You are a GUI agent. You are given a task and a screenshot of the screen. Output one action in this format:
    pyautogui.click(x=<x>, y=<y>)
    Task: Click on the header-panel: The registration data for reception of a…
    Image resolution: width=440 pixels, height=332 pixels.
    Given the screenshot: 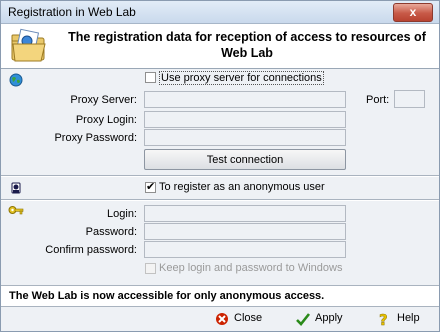 What is the action you would take?
    pyautogui.click(x=220, y=46)
    